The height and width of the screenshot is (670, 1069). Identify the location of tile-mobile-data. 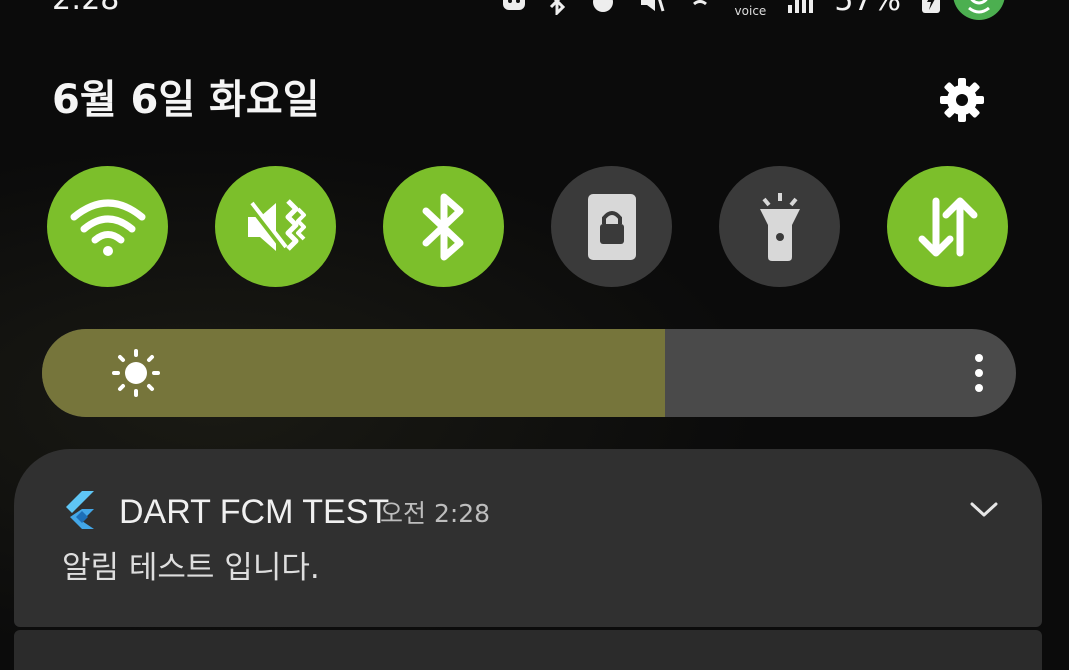
(947, 226).